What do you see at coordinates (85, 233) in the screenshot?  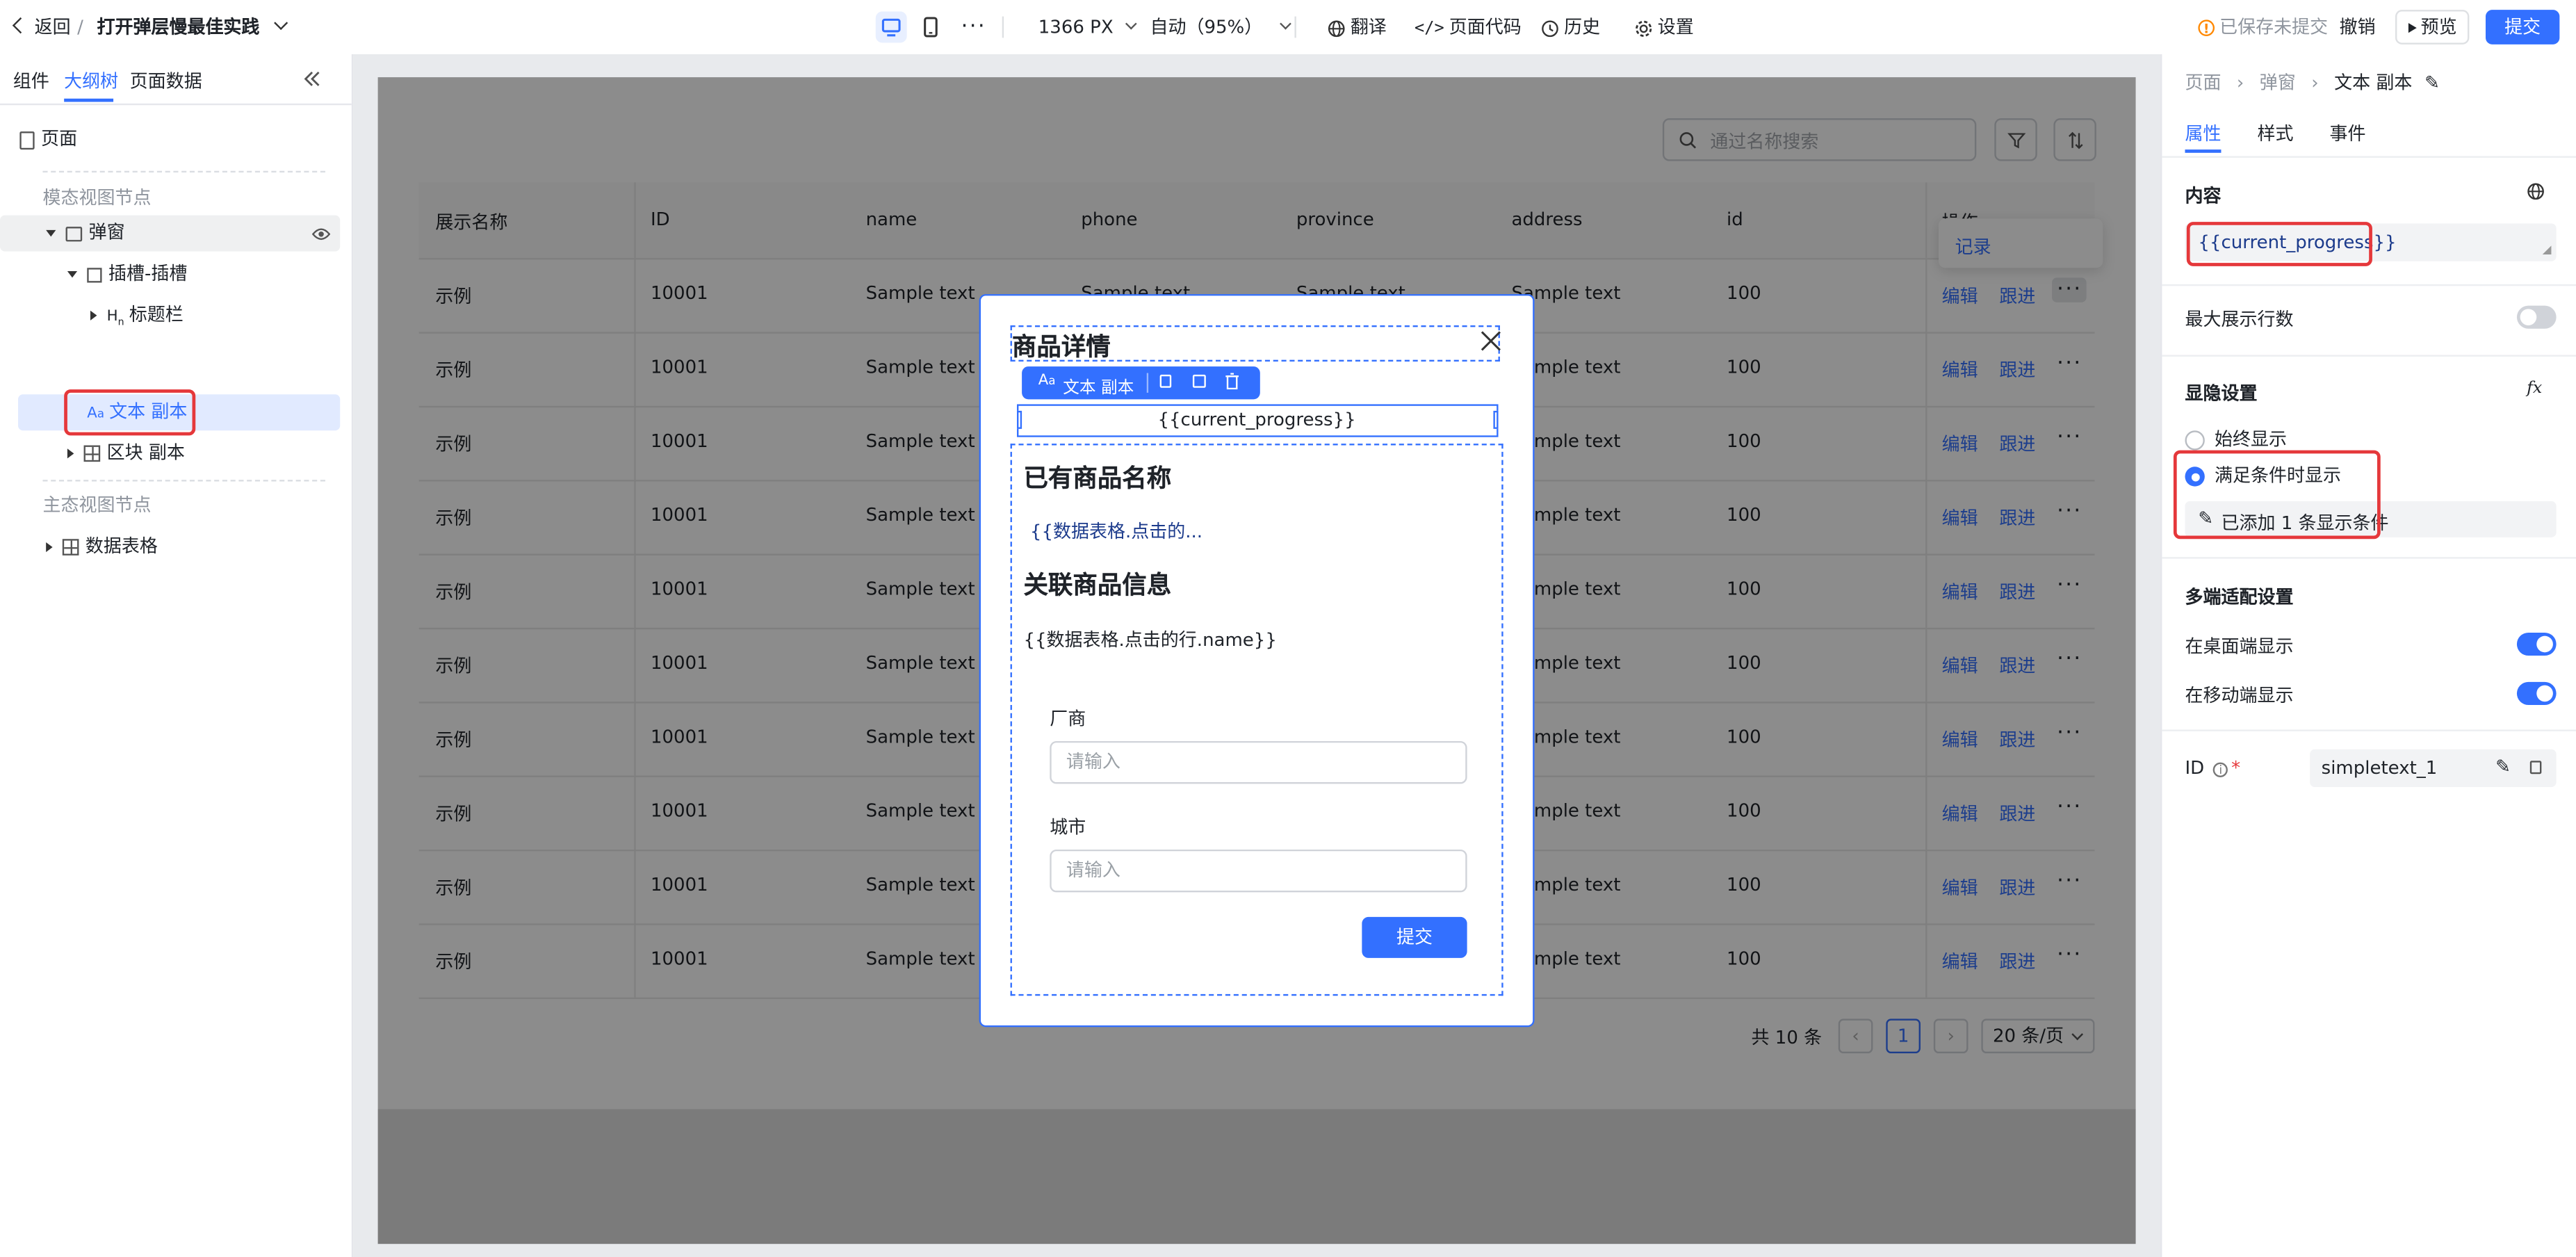 I see `tree-node-popup: 弹窗` at bounding box center [85, 233].